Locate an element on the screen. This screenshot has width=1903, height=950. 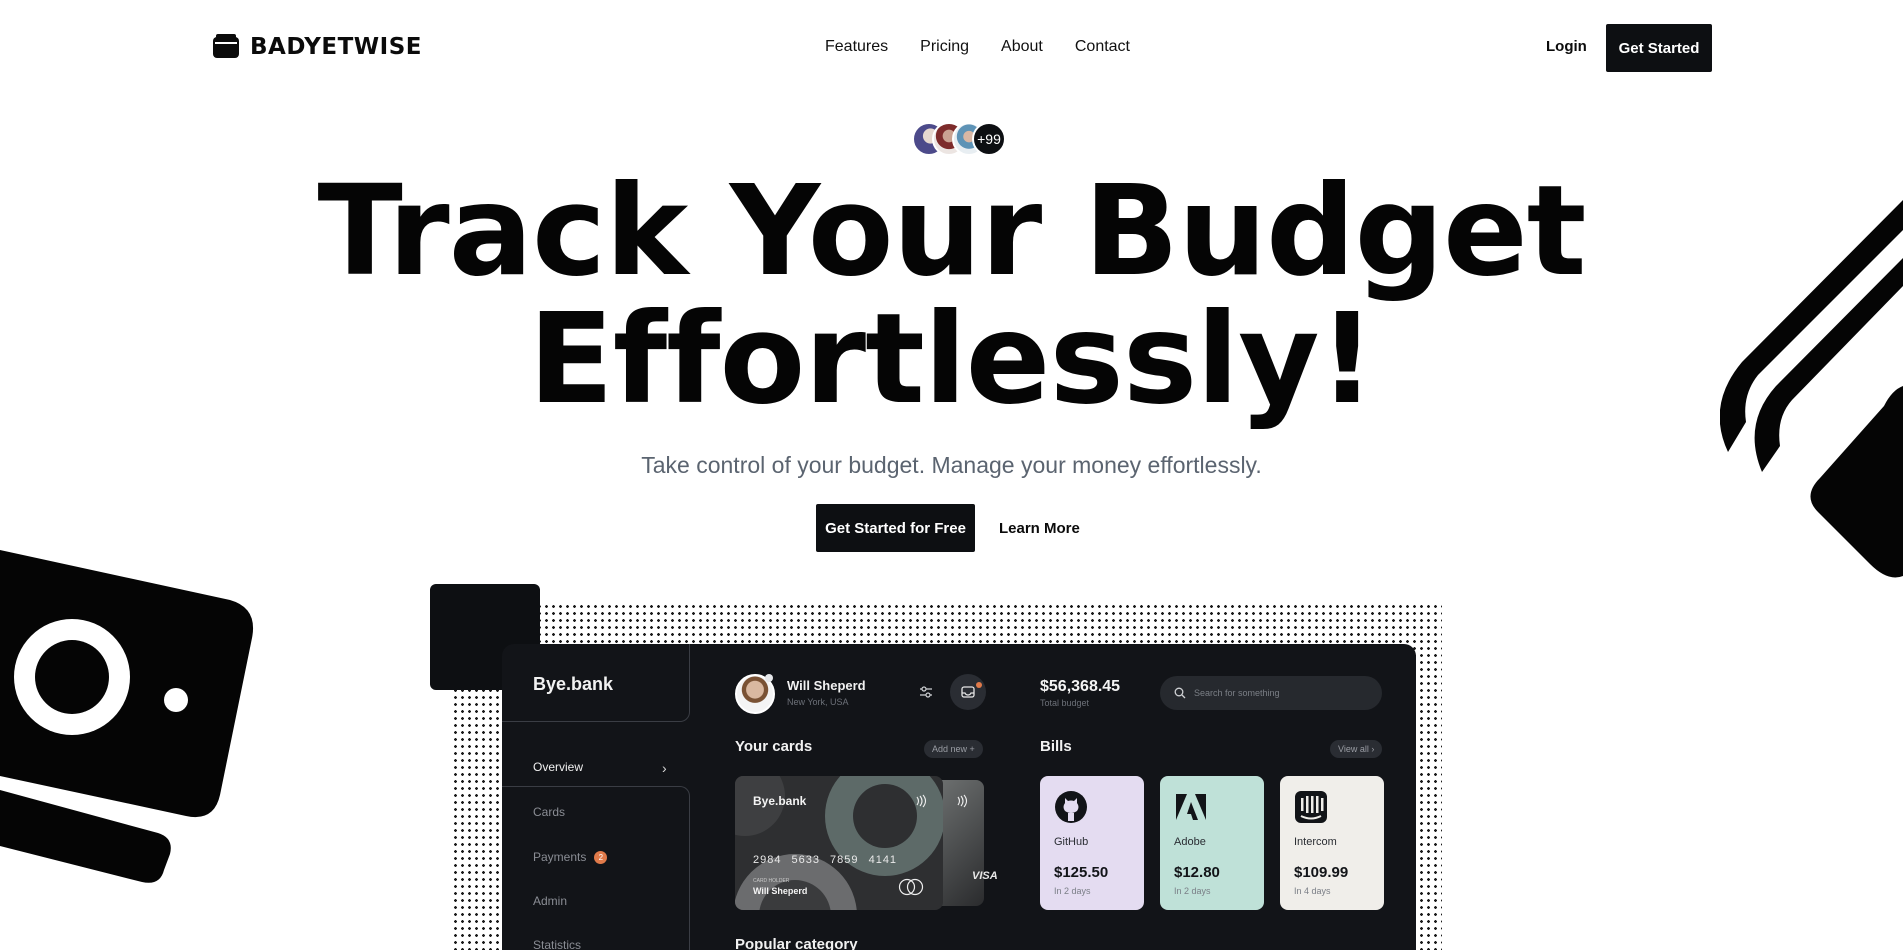
sidebar-item-payments: Payments 2 is located at coordinates (570, 857).